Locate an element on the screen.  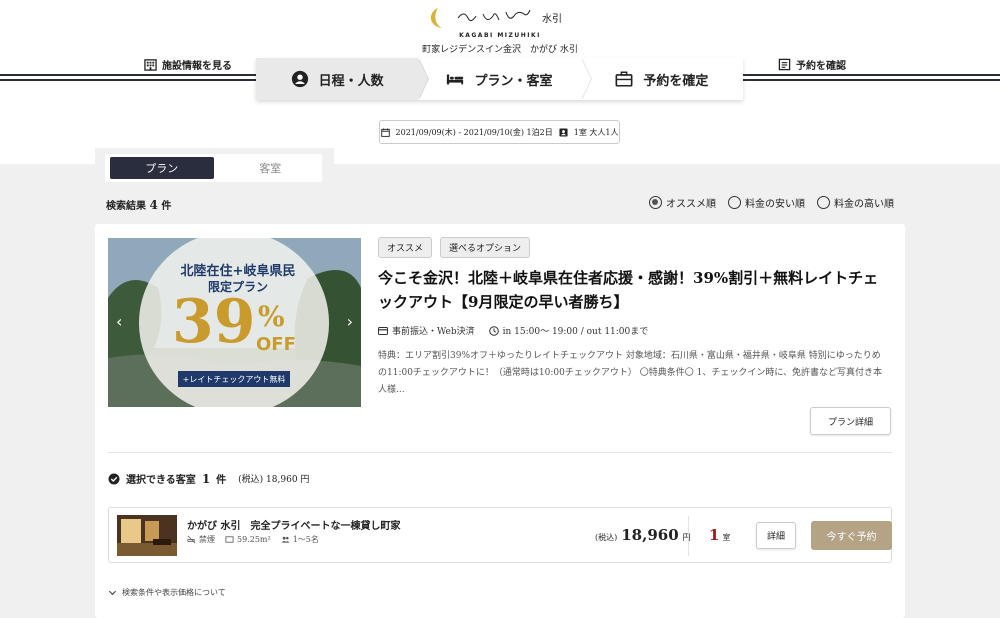
room-name: かがび 水引 完全プライベートな一棟貸し町家 is located at coordinates (293, 524).